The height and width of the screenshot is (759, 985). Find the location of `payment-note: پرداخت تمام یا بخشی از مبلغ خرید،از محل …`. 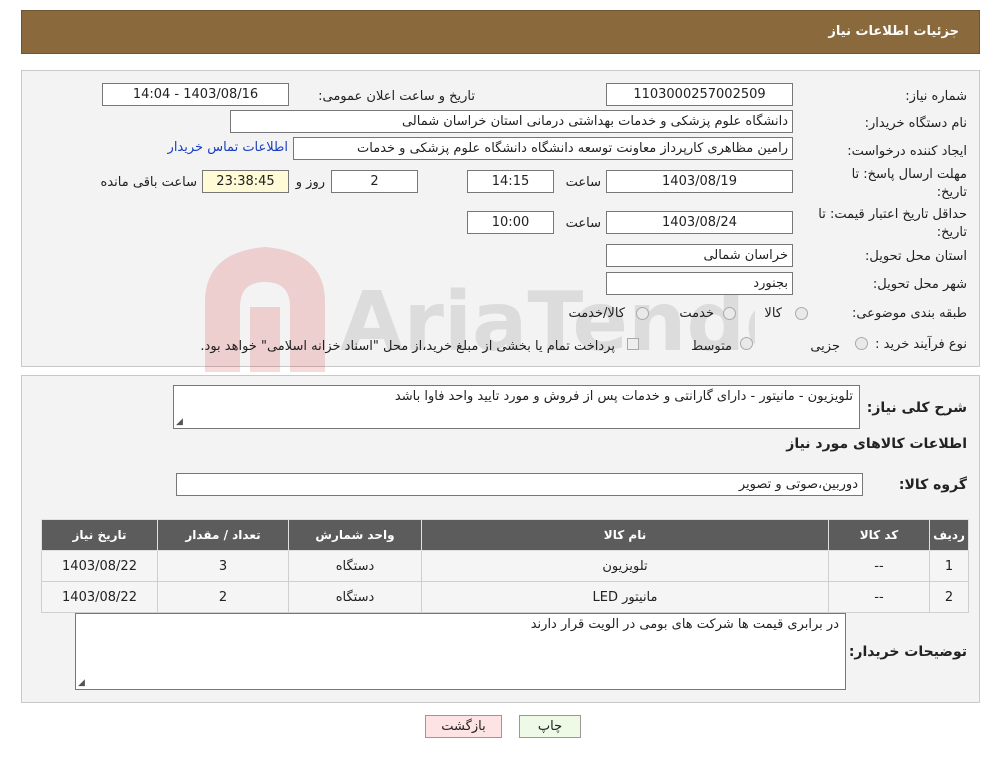

payment-note: پرداخت تمام یا بخشی از مبلغ خرید،از محل … is located at coordinates (407, 346).